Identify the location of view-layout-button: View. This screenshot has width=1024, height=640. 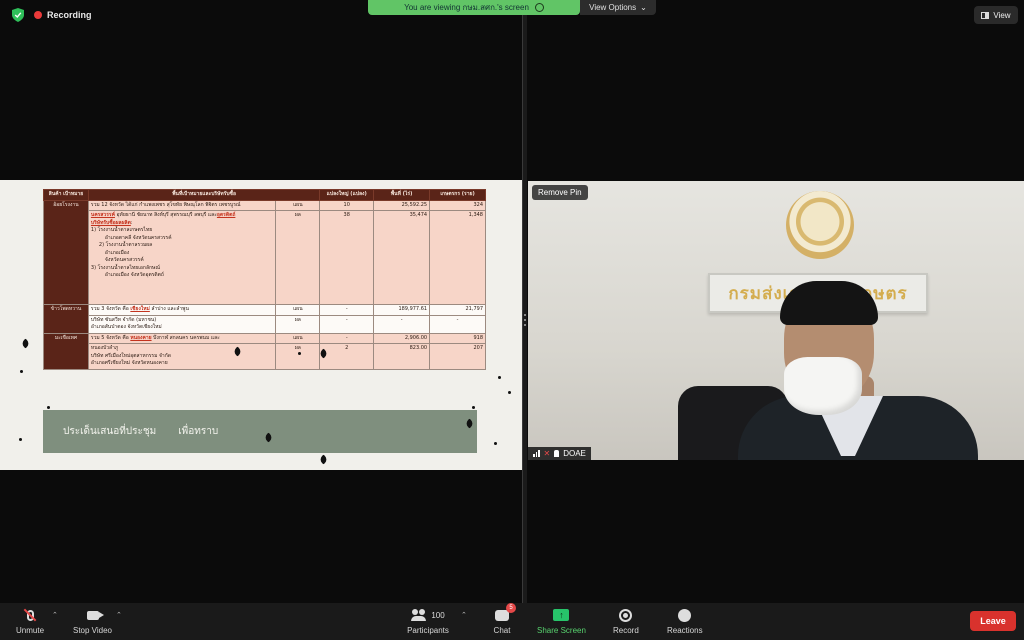
(996, 15).